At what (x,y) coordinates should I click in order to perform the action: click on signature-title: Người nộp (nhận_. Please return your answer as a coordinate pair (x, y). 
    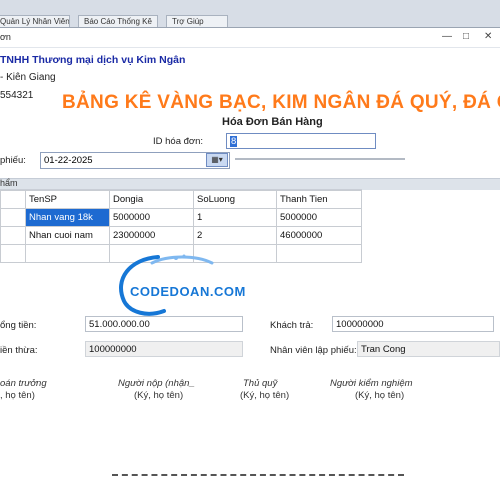
    Looking at the image, I should click on (156, 383).